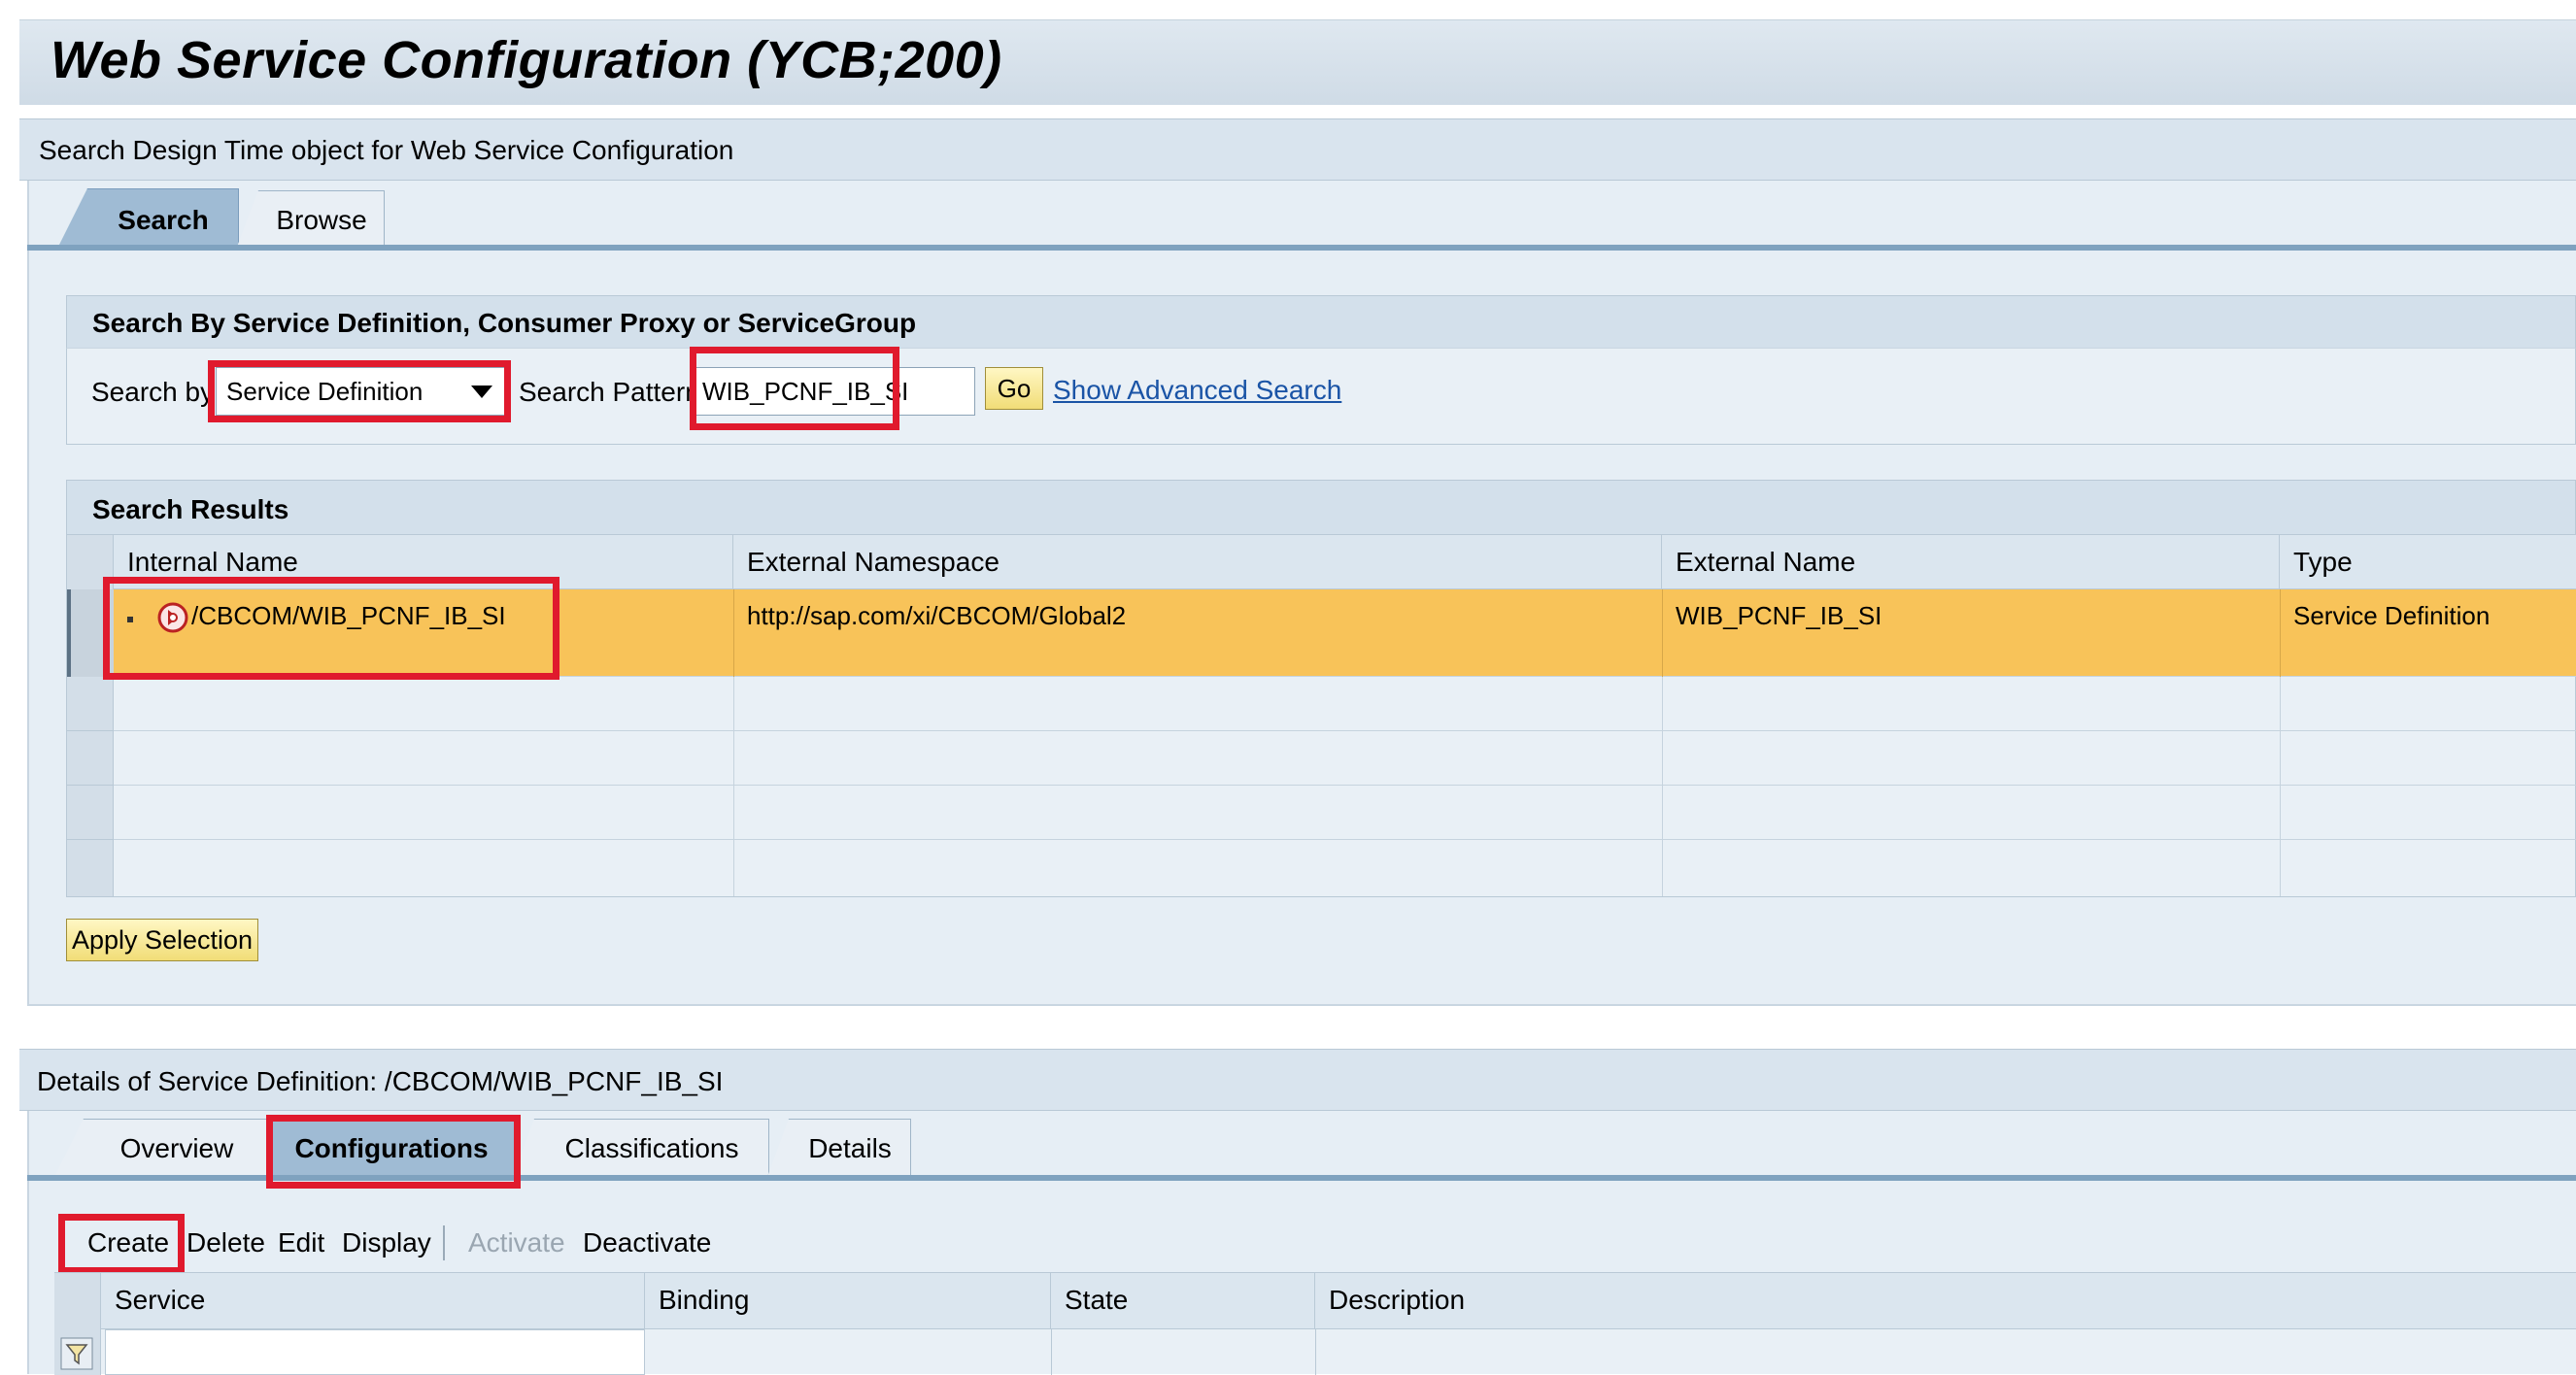 This screenshot has width=2576, height=1375. What do you see at coordinates (373, 1301) in the screenshot?
I see `column-header-service: Service` at bounding box center [373, 1301].